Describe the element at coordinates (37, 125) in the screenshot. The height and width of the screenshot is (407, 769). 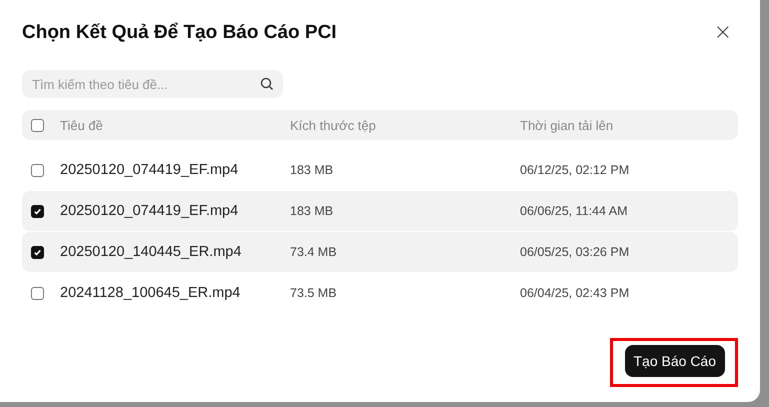
I see `select-all-checkbox` at that location.